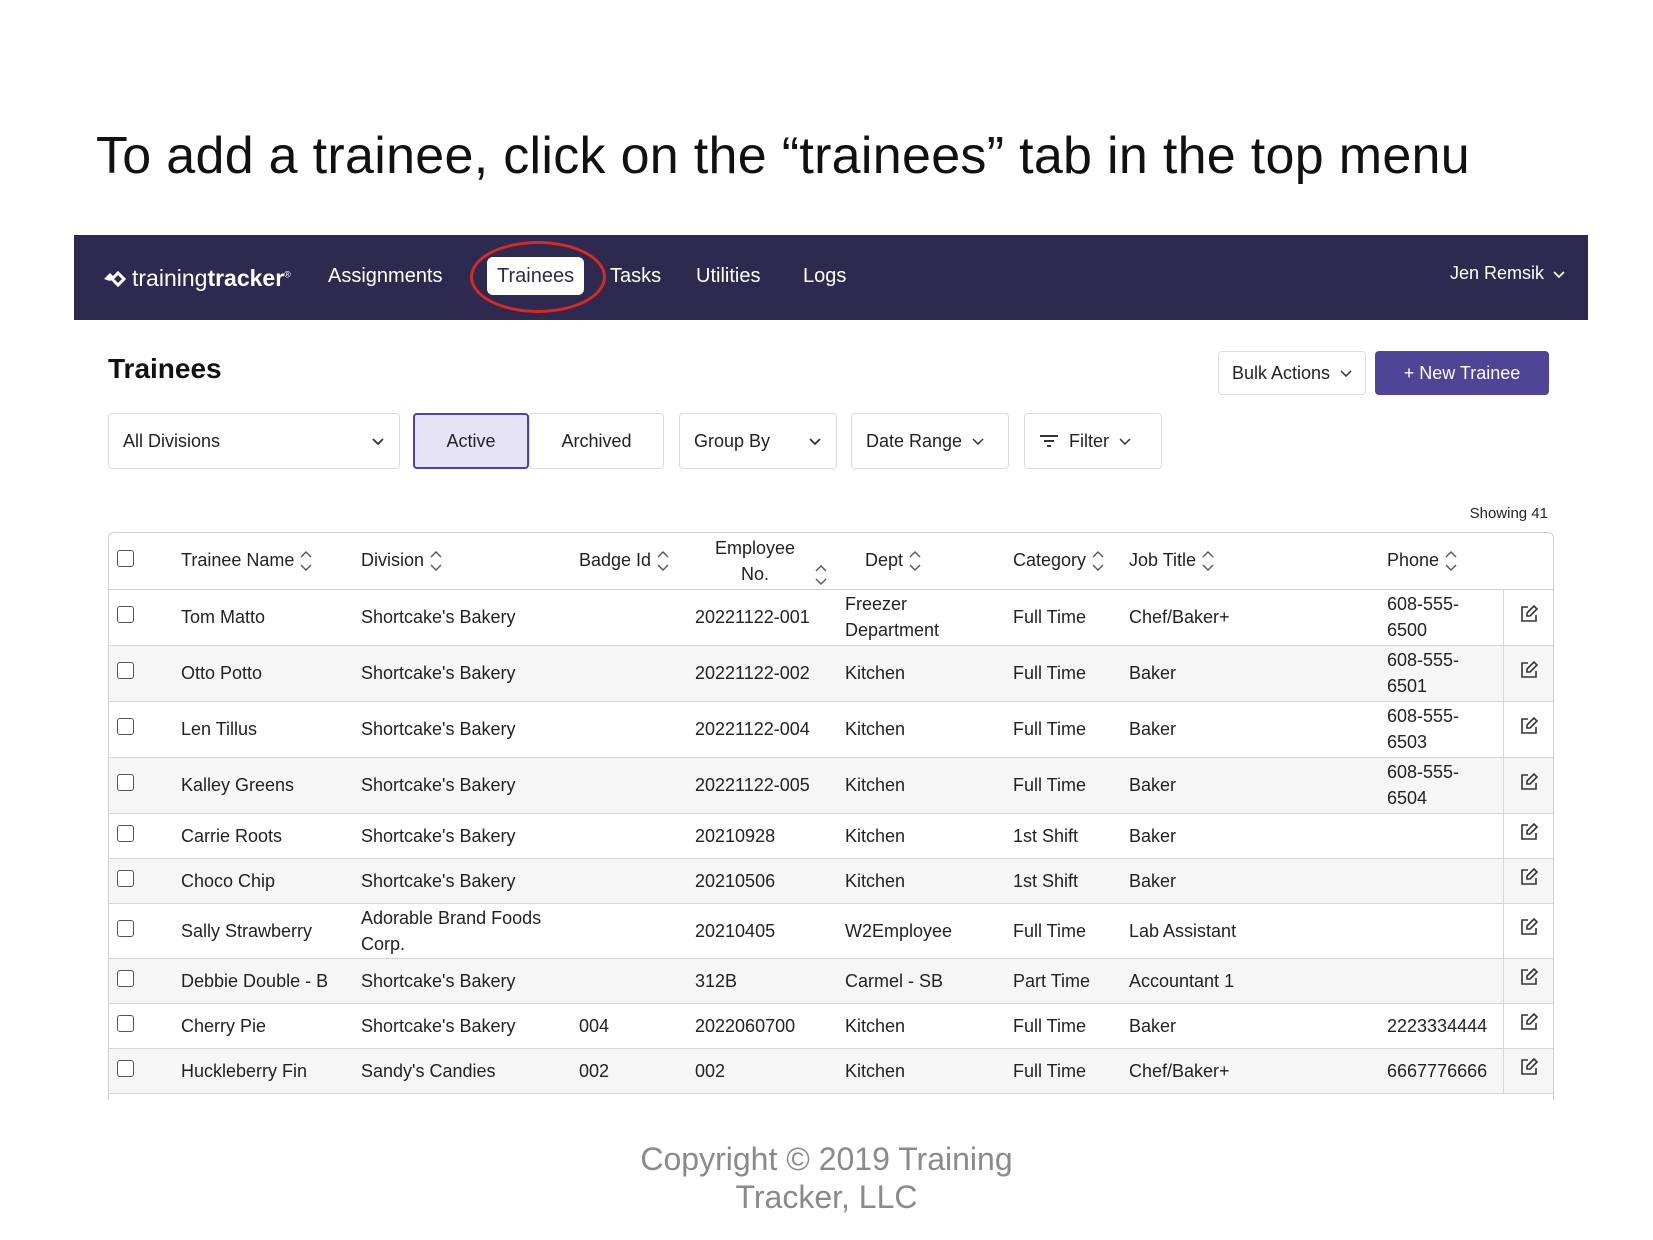 The height and width of the screenshot is (1240, 1653). Describe the element at coordinates (728, 276) in the screenshot. I see `nav-utilities: Utilities` at that location.